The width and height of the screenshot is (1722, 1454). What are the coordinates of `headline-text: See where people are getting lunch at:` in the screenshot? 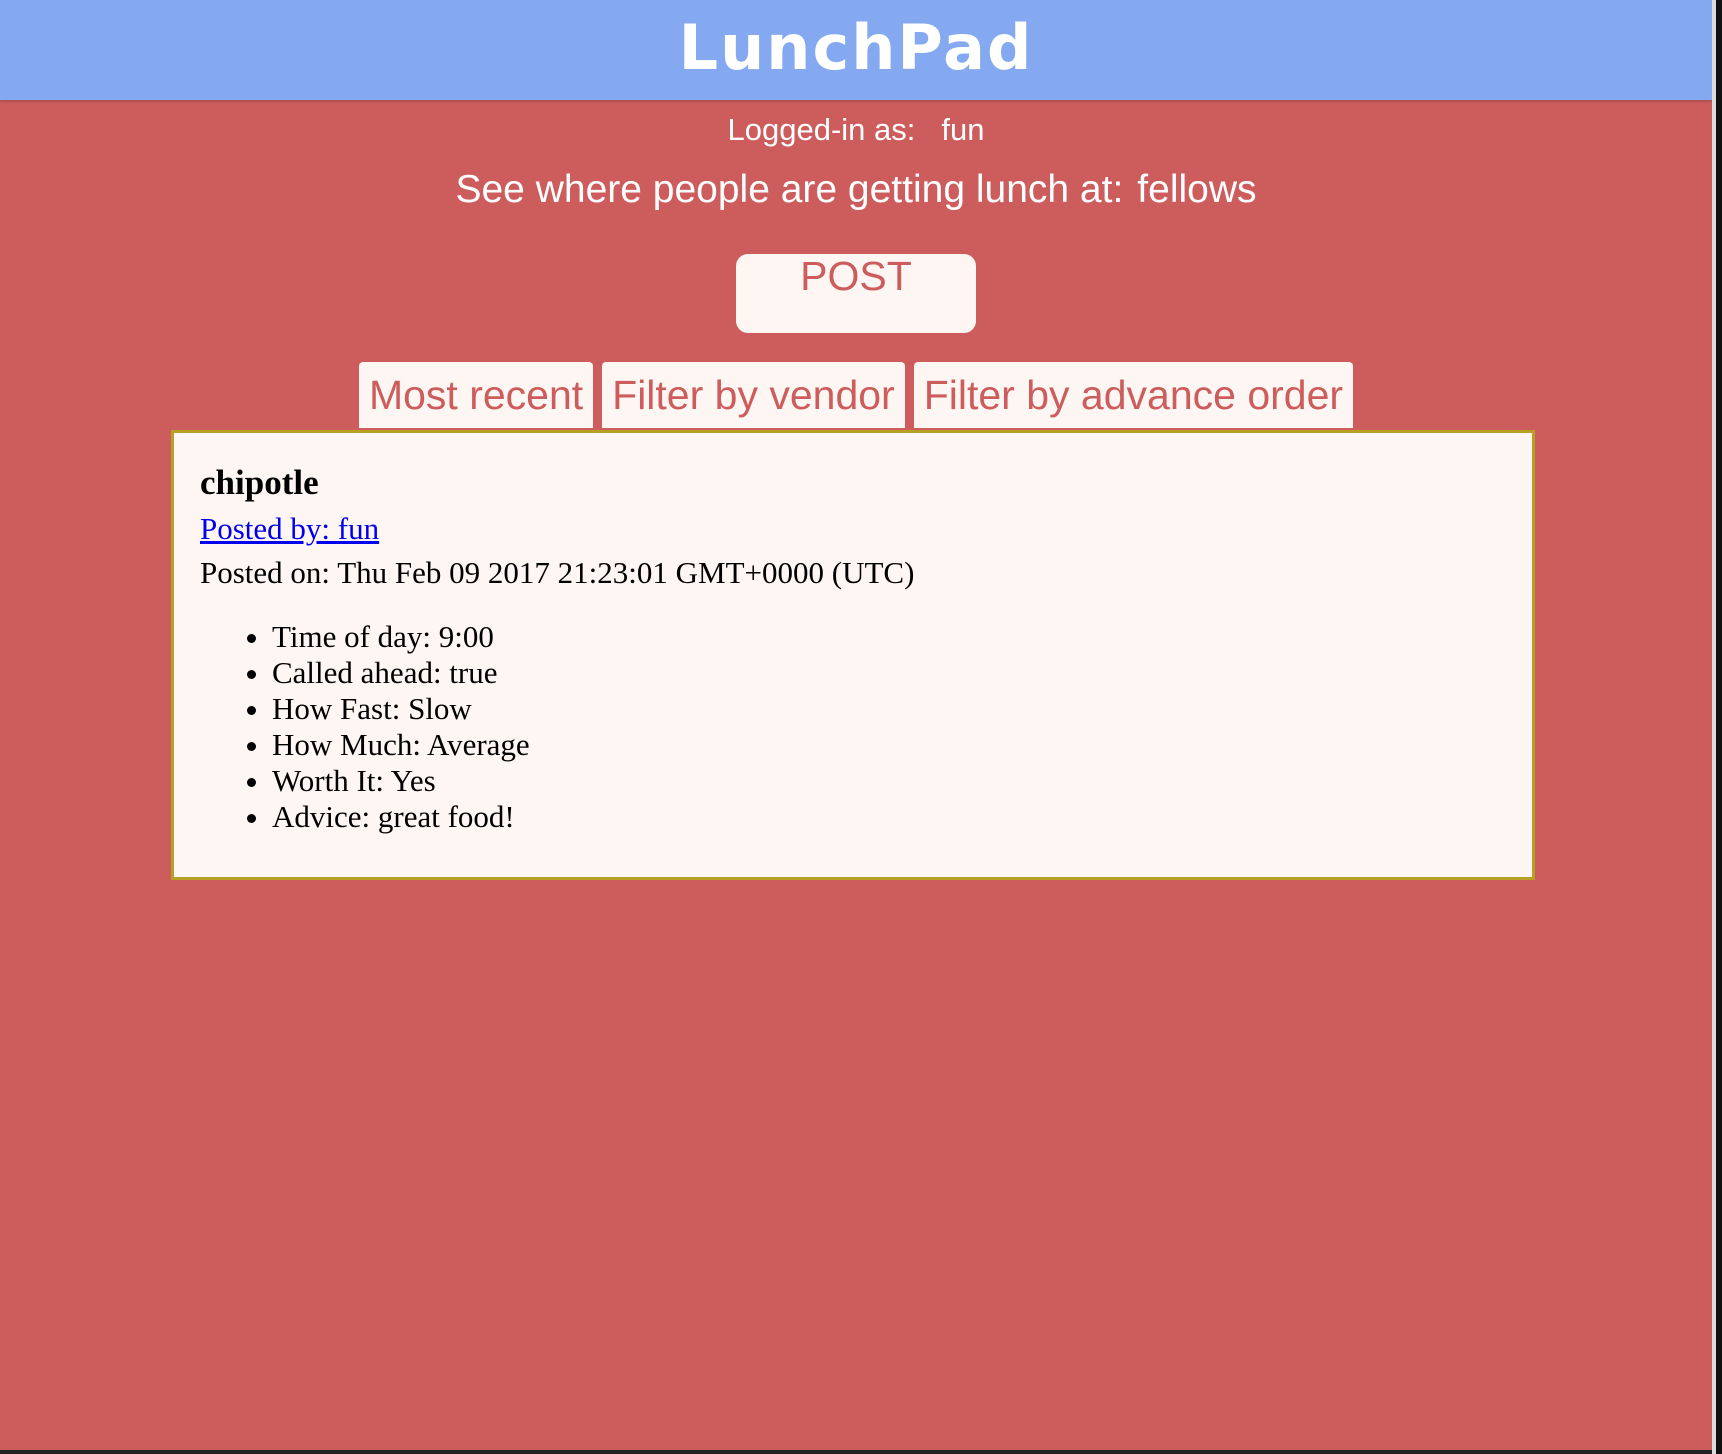 It's located at (789, 189).